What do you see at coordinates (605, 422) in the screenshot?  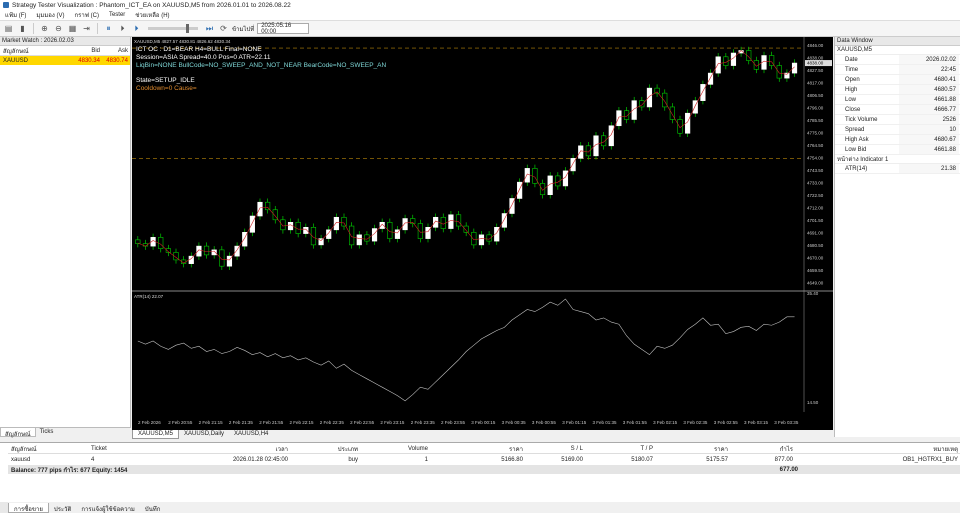 I see `time-tick-label: 3 Feb 01:35` at bounding box center [605, 422].